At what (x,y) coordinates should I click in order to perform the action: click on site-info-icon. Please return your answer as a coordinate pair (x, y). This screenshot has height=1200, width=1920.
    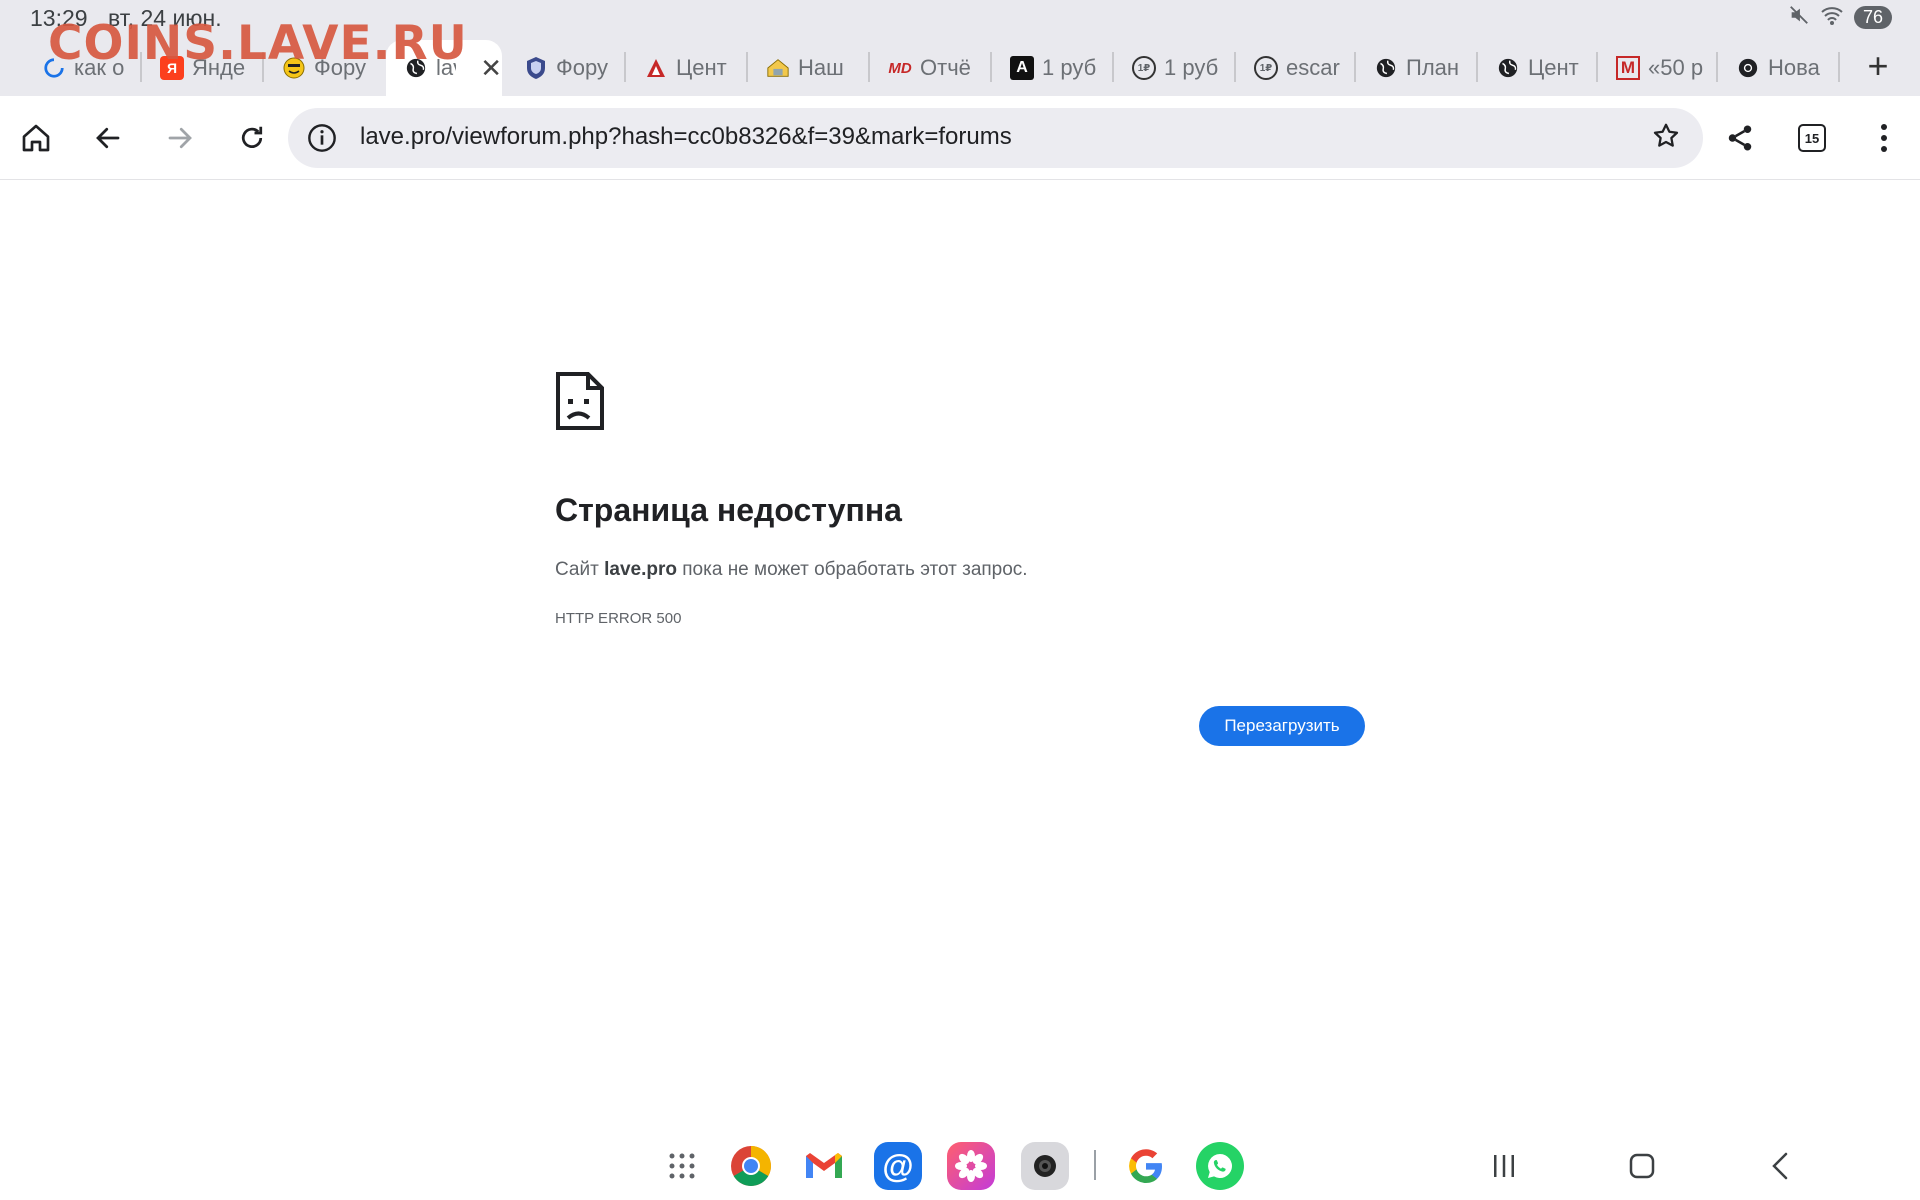
    Looking at the image, I should click on (322, 138).